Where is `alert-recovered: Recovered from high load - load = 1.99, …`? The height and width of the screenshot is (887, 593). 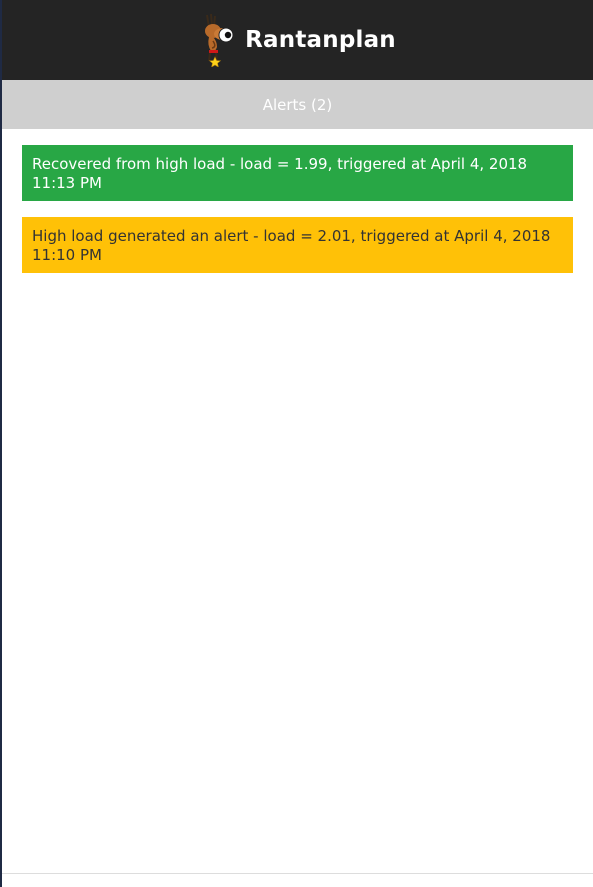
alert-recovered: Recovered from high load - load = 1.99, … is located at coordinates (297, 173).